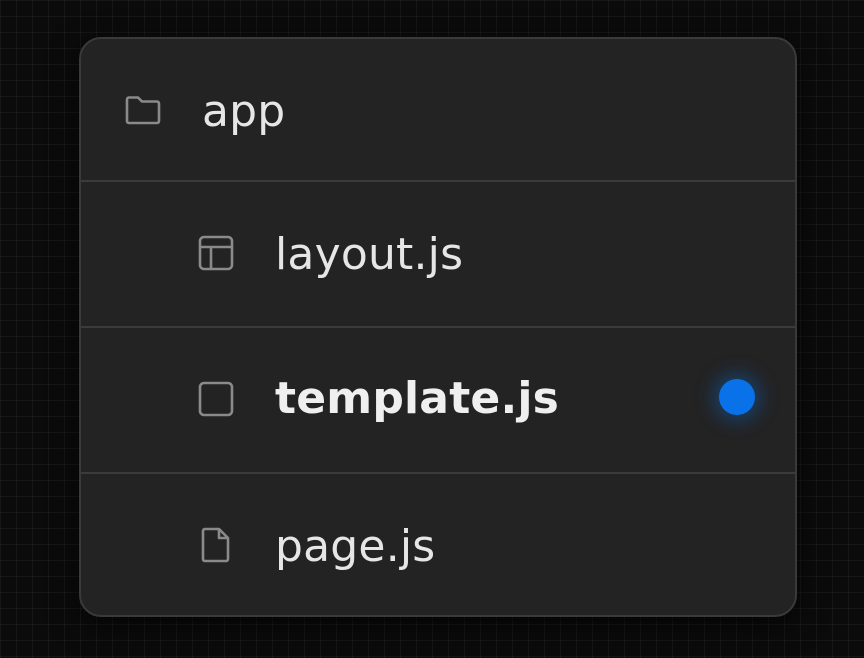 This screenshot has width=864, height=658. What do you see at coordinates (417, 398) in the screenshot?
I see `tree-item-label: template.js` at bounding box center [417, 398].